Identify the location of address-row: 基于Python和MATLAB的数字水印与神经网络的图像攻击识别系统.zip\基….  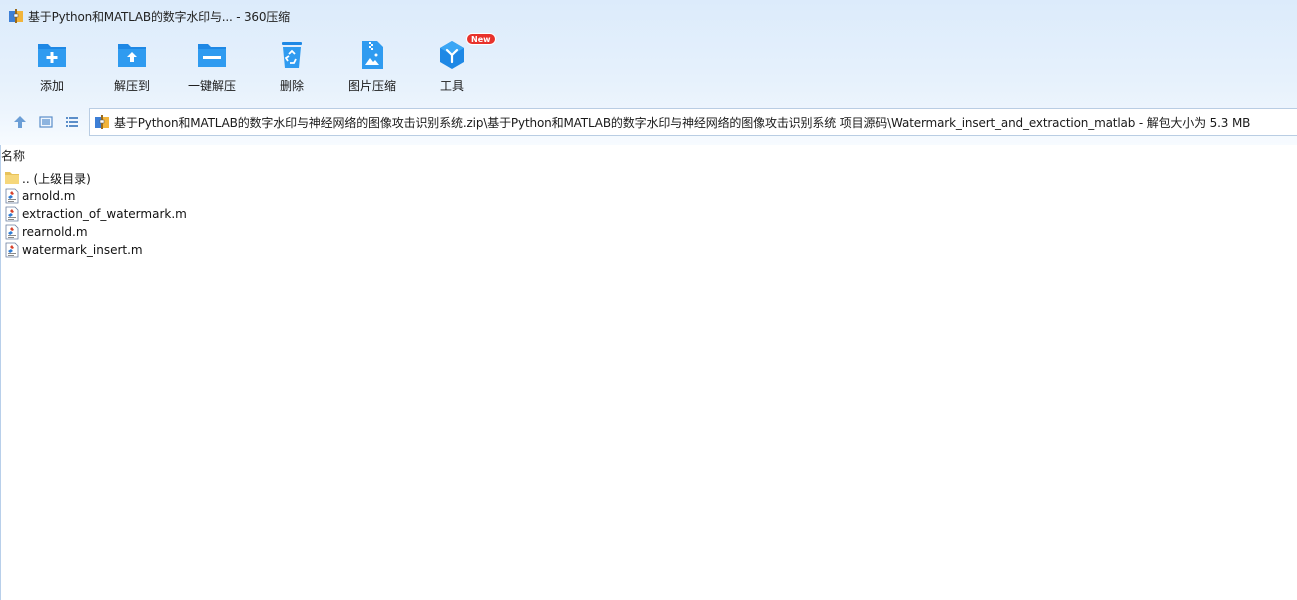
(648, 122).